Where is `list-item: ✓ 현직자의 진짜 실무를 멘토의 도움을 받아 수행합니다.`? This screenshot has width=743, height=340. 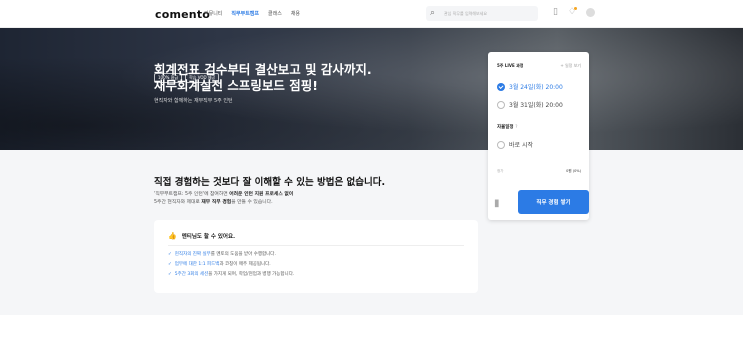 list-item: ✓ 현직자의 진짜 실무를 멘토의 도움을 받아 수행합니다. is located at coordinates (231, 255).